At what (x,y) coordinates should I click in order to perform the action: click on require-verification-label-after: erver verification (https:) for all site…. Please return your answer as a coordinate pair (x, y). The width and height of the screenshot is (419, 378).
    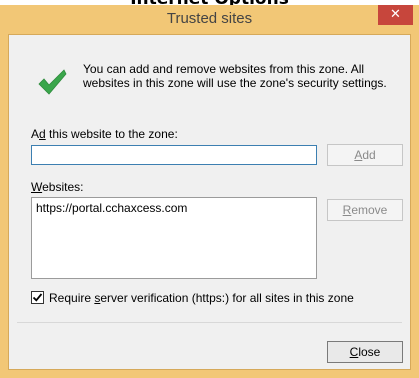
    Looking at the image, I should click on (227, 298).